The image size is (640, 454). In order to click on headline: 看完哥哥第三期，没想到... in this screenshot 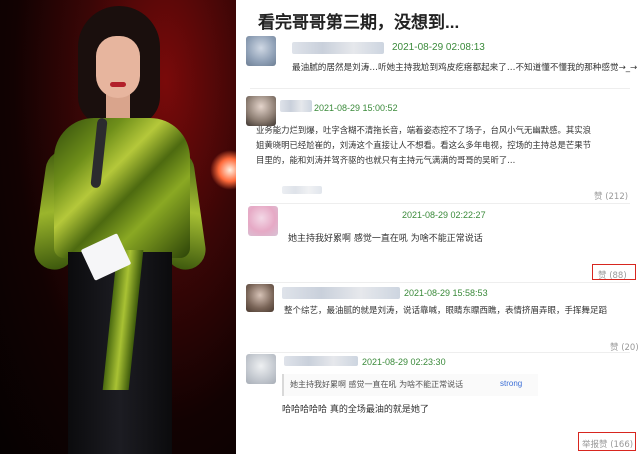, I will do `click(359, 22)`.